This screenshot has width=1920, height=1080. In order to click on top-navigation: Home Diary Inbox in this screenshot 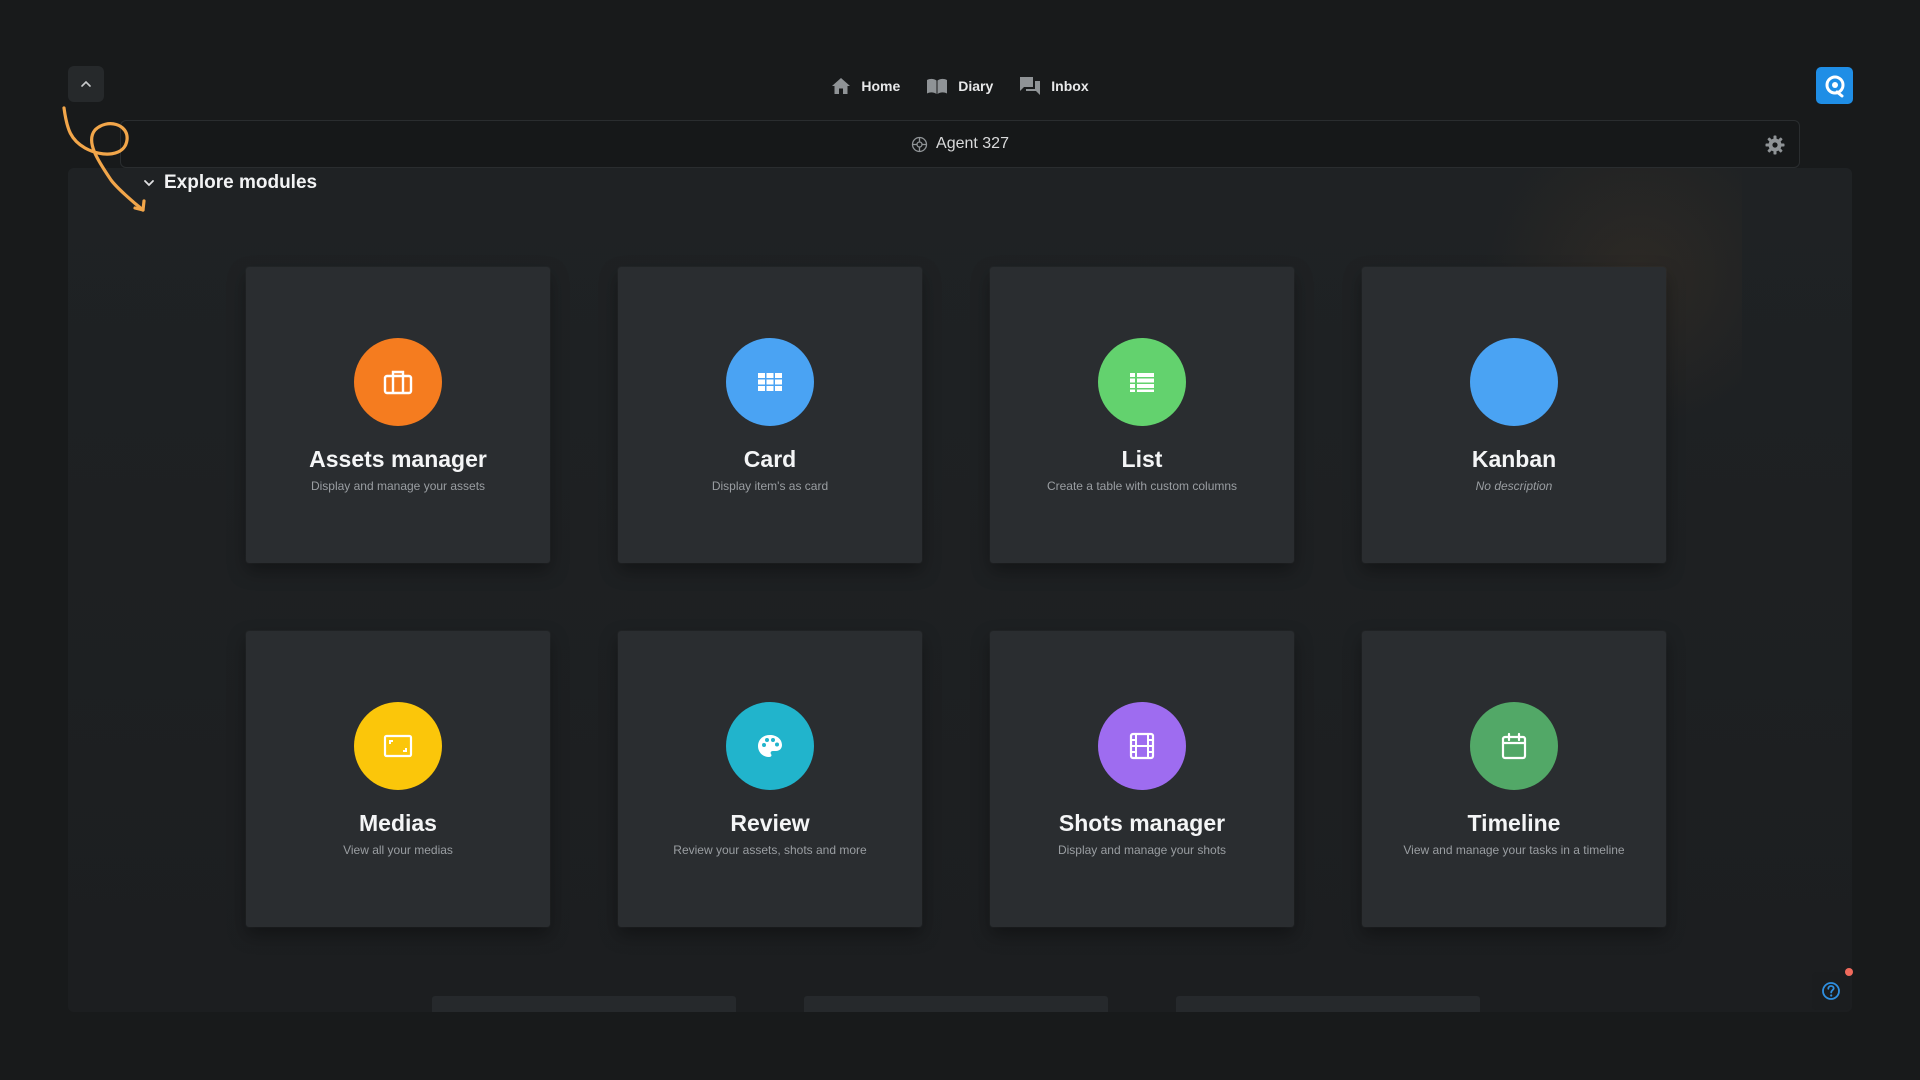, I will do `click(960, 86)`.